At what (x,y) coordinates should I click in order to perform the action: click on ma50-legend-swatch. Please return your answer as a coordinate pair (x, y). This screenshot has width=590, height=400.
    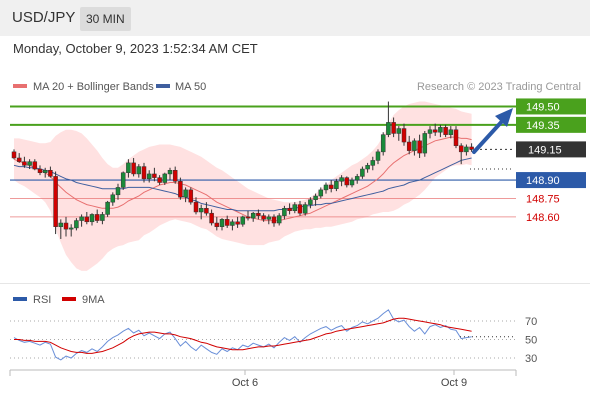
    Looking at the image, I should click on (163, 86).